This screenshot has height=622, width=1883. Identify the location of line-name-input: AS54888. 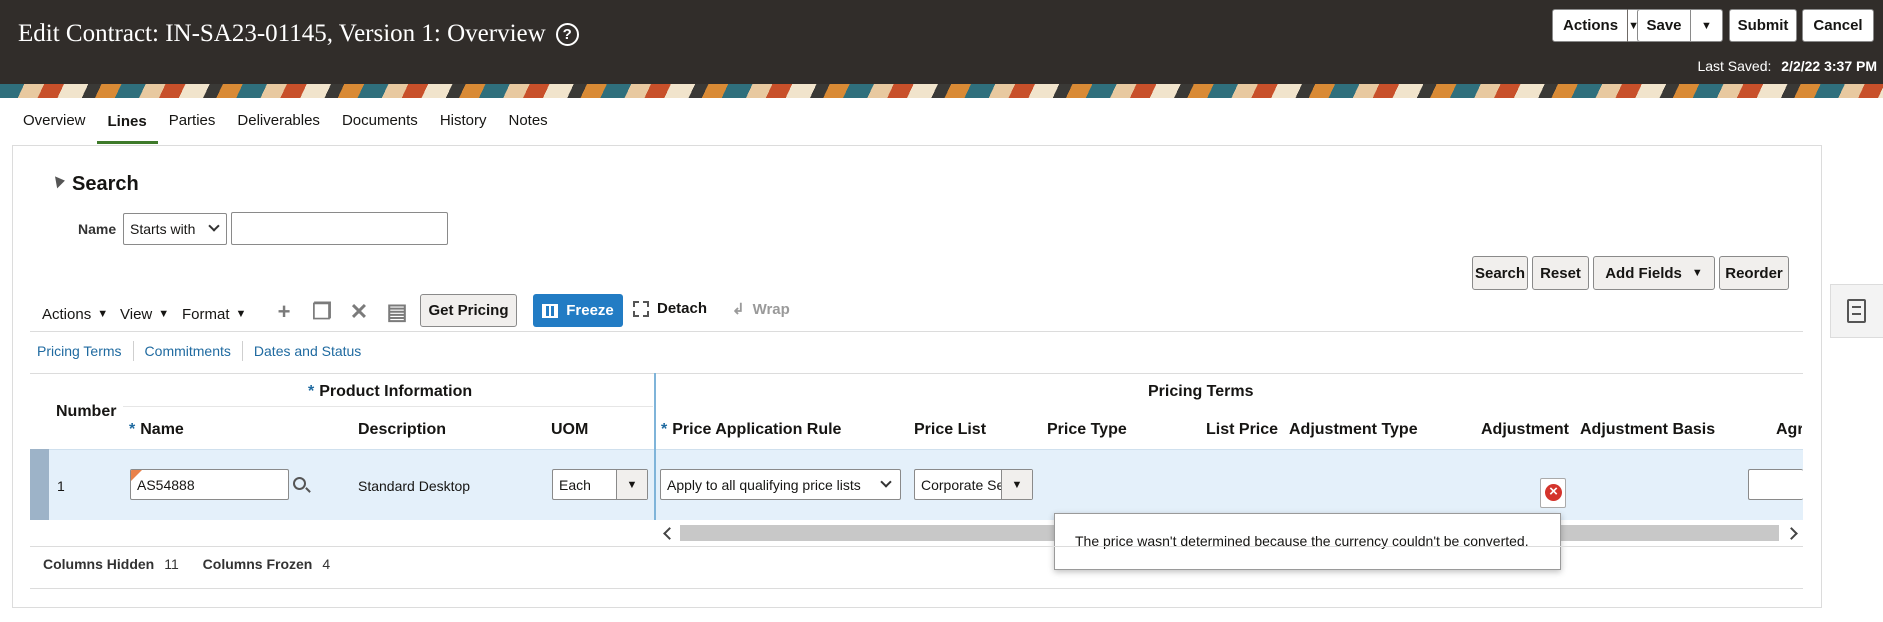
(209, 484).